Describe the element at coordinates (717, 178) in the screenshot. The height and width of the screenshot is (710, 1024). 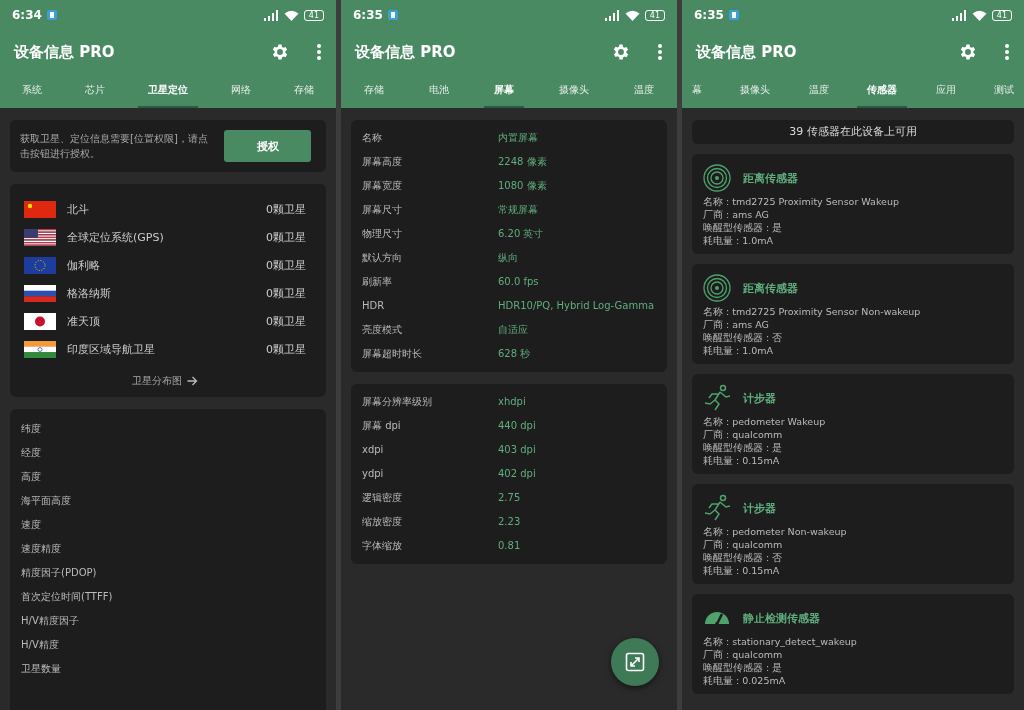
I see `concentric-circles-icon` at that location.